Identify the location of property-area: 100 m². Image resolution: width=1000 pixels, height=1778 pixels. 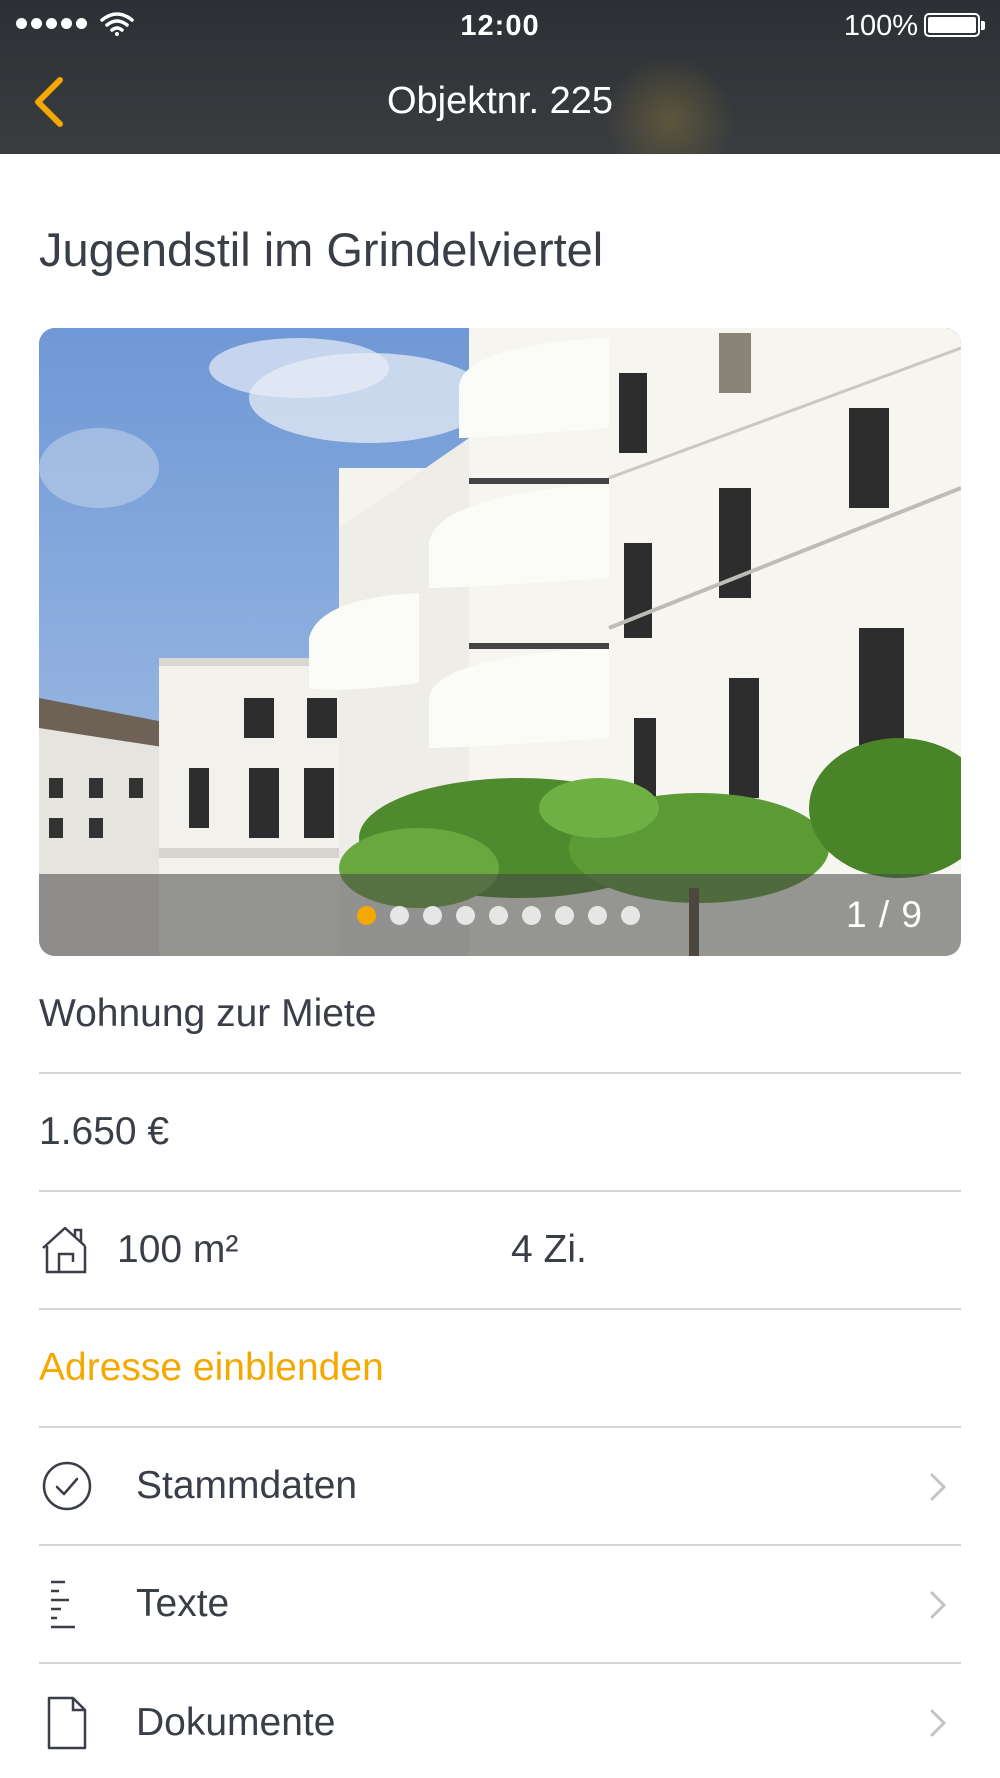
(178, 1249).